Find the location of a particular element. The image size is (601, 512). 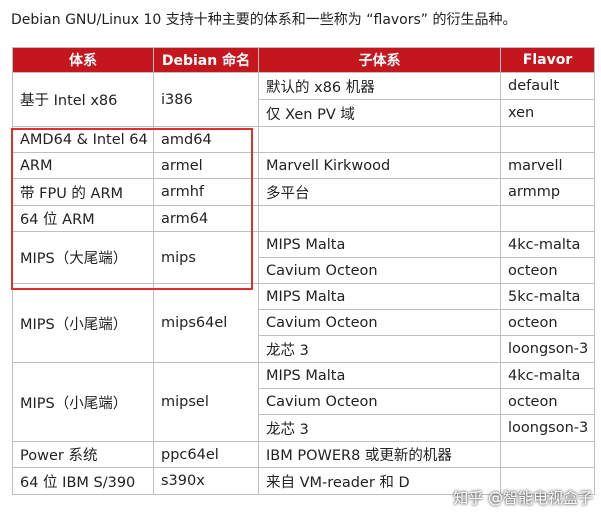

debian-name-cell: armhf is located at coordinates (206, 192).